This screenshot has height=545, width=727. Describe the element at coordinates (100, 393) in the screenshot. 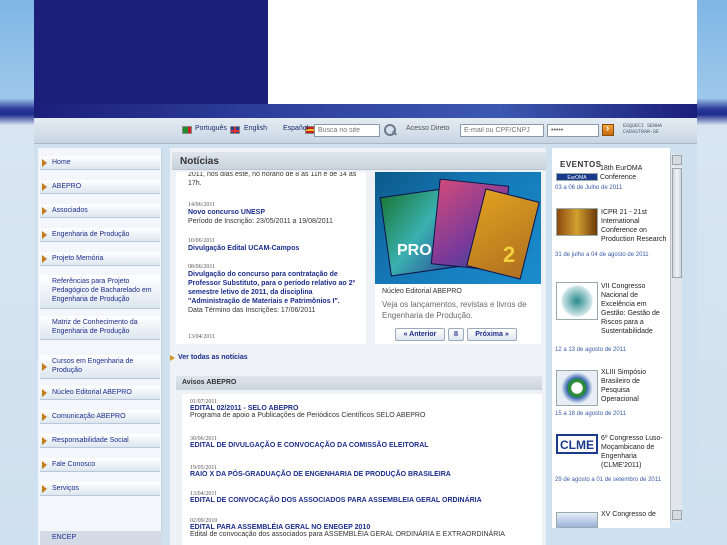

I see `sidebar-item-nucleo-editorial: Núcleo Editorial ABEPRO` at that location.